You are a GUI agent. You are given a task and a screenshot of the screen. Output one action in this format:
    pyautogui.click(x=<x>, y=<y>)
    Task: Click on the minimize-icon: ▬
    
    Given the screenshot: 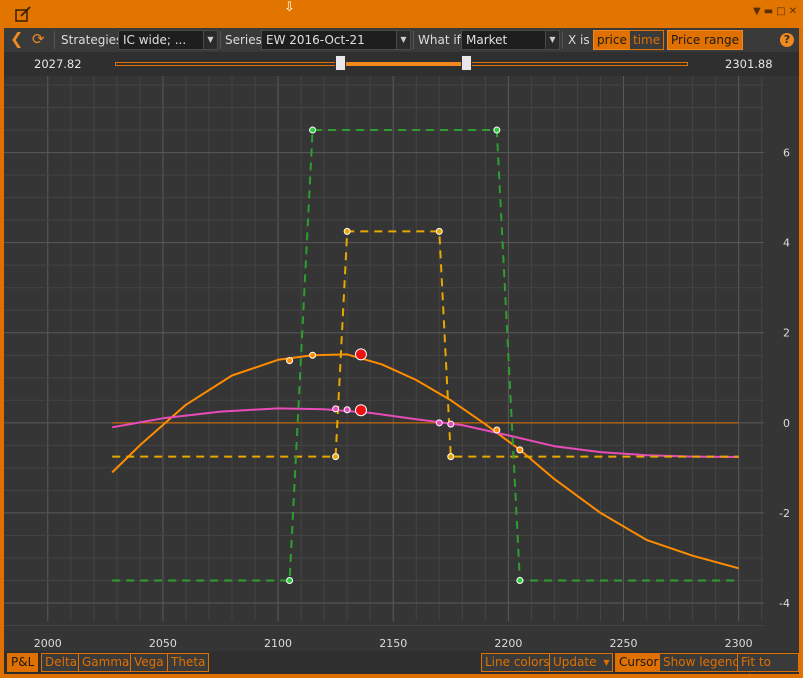 What is the action you would take?
    pyautogui.click(x=768, y=11)
    